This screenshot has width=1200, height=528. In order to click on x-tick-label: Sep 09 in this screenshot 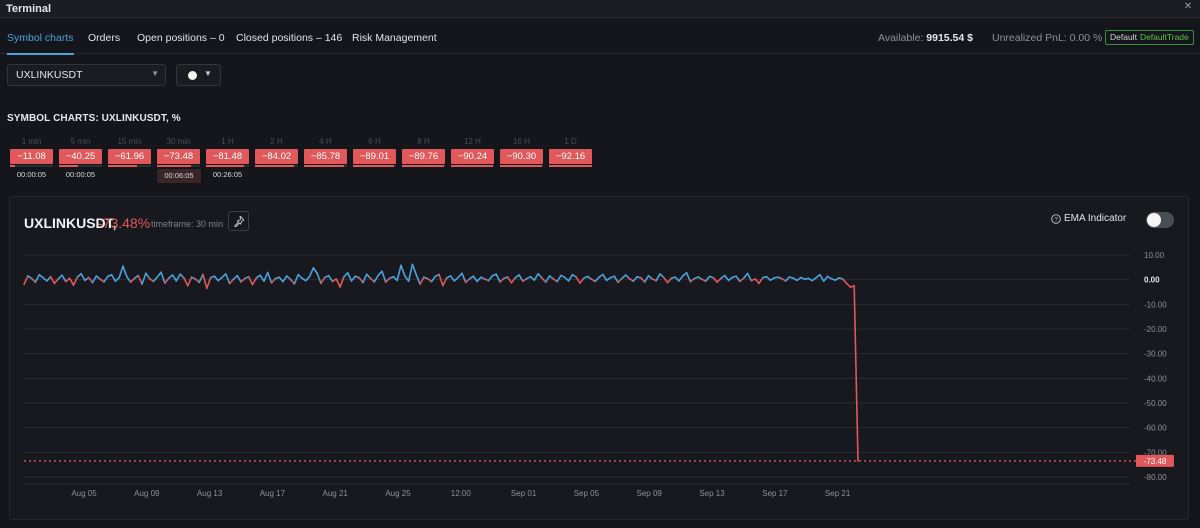, I will do `click(650, 493)`.